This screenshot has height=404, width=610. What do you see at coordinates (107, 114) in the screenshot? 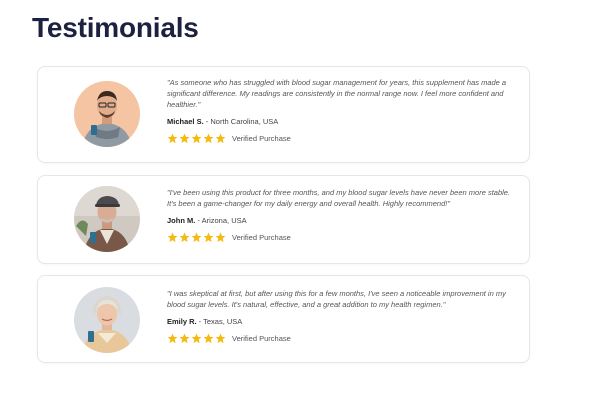
I see `man-with-scarf-avatar` at bounding box center [107, 114].